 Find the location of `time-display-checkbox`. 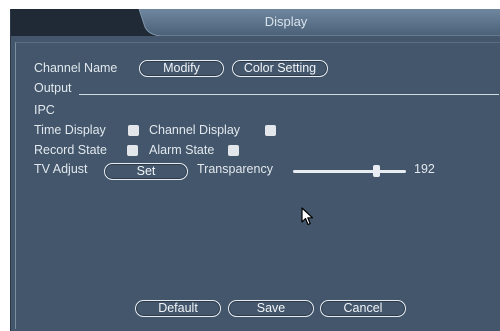

time-display-checkbox is located at coordinates (133, 130).